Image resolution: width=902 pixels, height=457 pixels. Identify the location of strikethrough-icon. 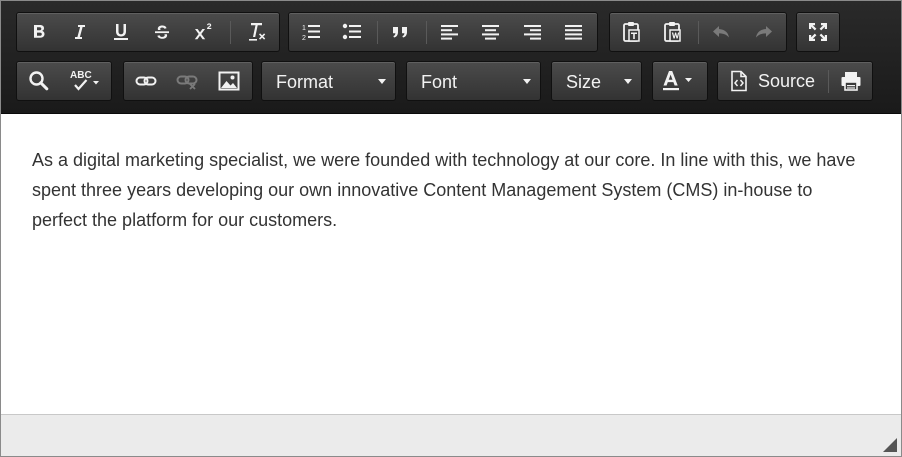
(162, 32).